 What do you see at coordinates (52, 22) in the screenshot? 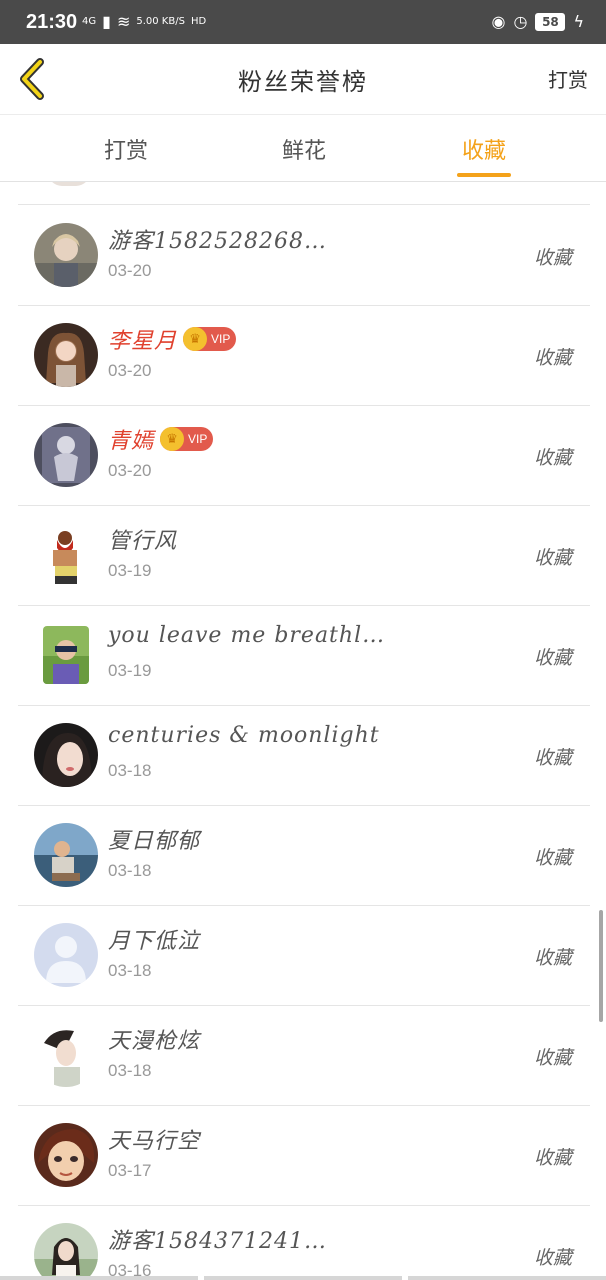
I see `status-time: 21:30` at bounding box center [52, 22].